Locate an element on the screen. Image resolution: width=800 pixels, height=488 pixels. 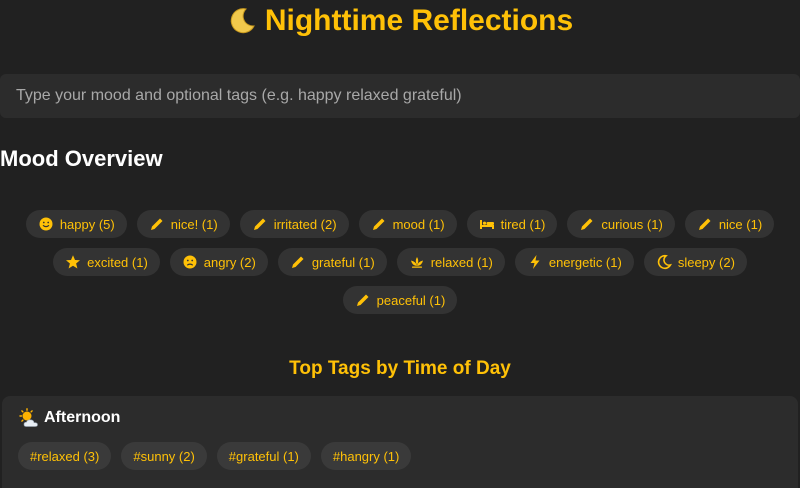
lotus-icon is located at coordinates (417, 262).